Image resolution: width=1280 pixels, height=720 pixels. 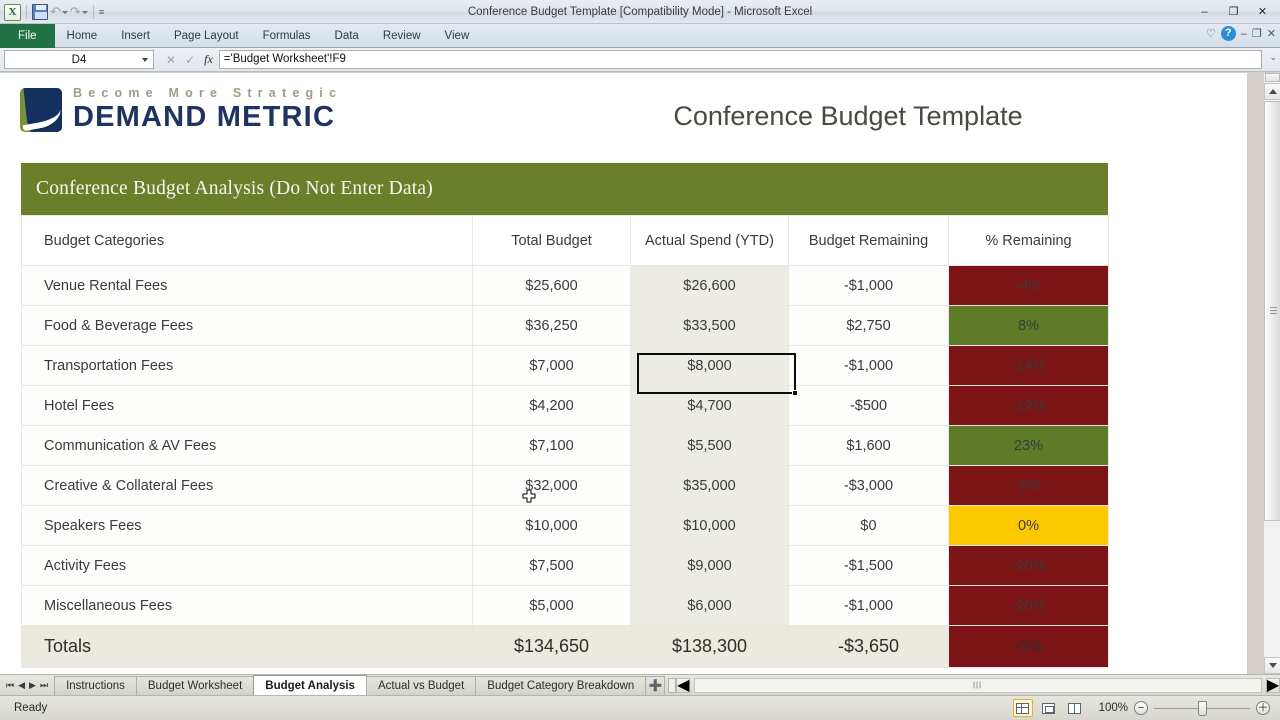 What do you see at coordinates (868, 525) in the screenshot?
I see `cell-budget-remaining: $0` at bounding box center [868, 525].